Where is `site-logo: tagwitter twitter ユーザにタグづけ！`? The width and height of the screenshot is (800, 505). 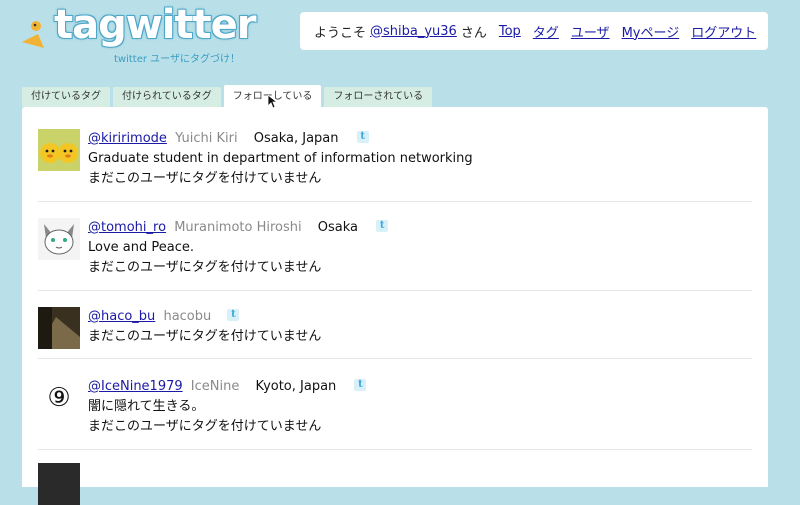
site-logo: tagwitter twitter ユーザにタグづけ！ is located at coordinates (138, 33).